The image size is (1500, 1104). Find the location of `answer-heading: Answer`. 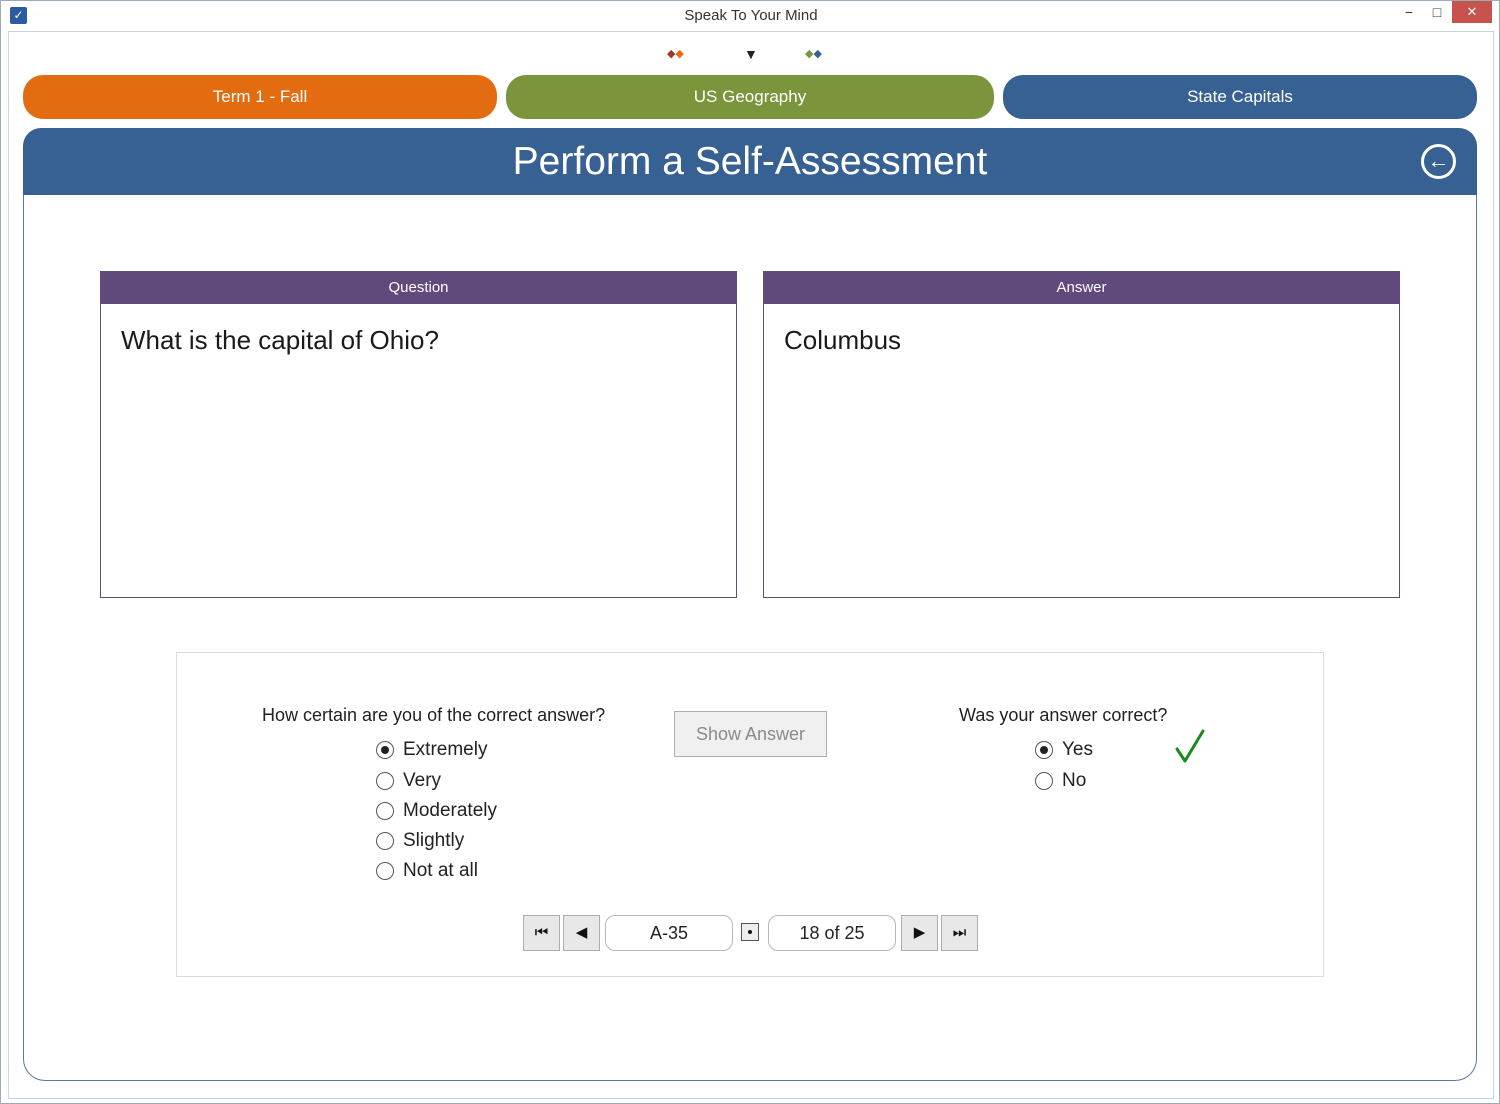

answer-heading: Answer is located at coordinates (1081, 288).